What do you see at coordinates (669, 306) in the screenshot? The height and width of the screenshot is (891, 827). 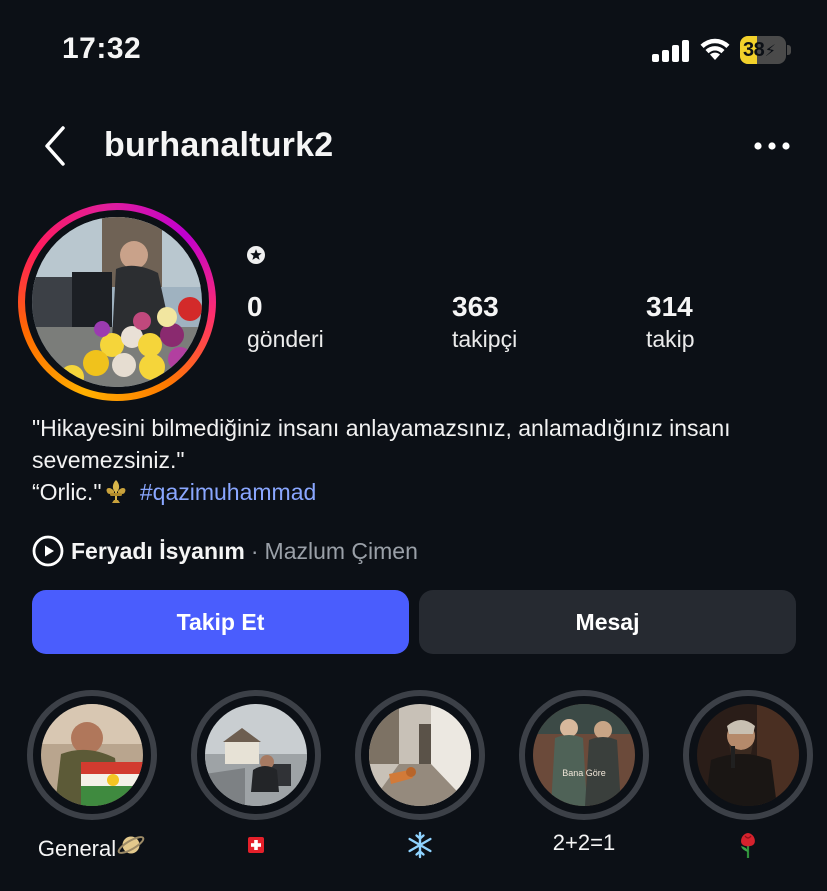 I see `following-value: 314` at bounding box center [669, 306].